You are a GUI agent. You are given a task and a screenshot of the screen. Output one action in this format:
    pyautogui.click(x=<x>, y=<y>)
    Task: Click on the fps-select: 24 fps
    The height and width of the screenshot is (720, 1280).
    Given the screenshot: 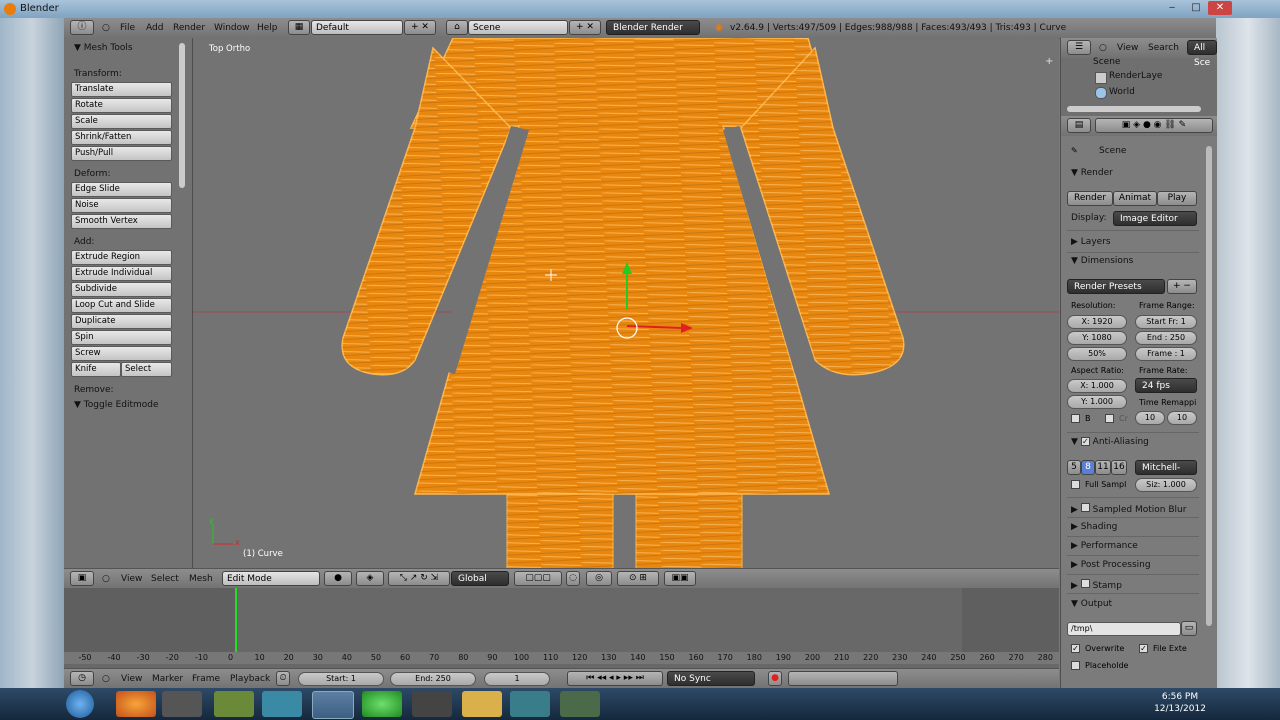 What is the action you would take?
    pyautogui.click(x=1166, y=385)
    